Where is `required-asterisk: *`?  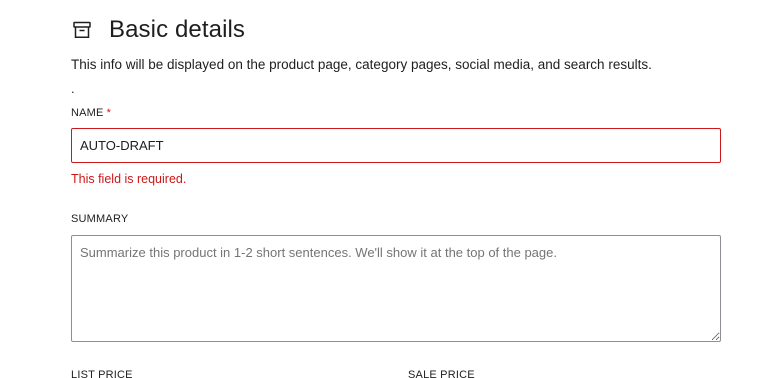
required-asterisk: * is located at coordinates (109, 113).